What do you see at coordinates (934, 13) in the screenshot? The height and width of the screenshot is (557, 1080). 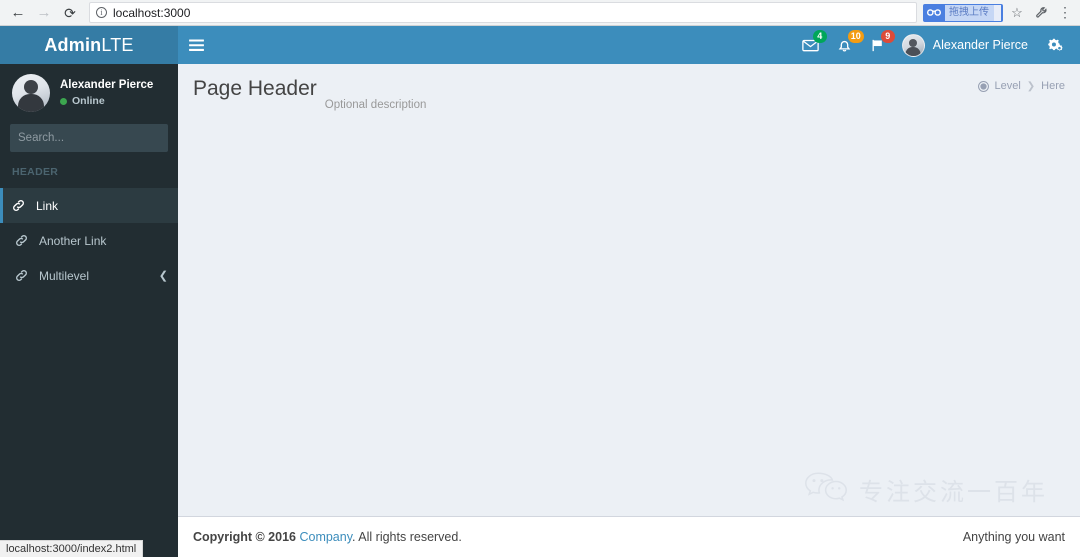 I see `cloud-upload-icon` at bounding box center [934, 13].